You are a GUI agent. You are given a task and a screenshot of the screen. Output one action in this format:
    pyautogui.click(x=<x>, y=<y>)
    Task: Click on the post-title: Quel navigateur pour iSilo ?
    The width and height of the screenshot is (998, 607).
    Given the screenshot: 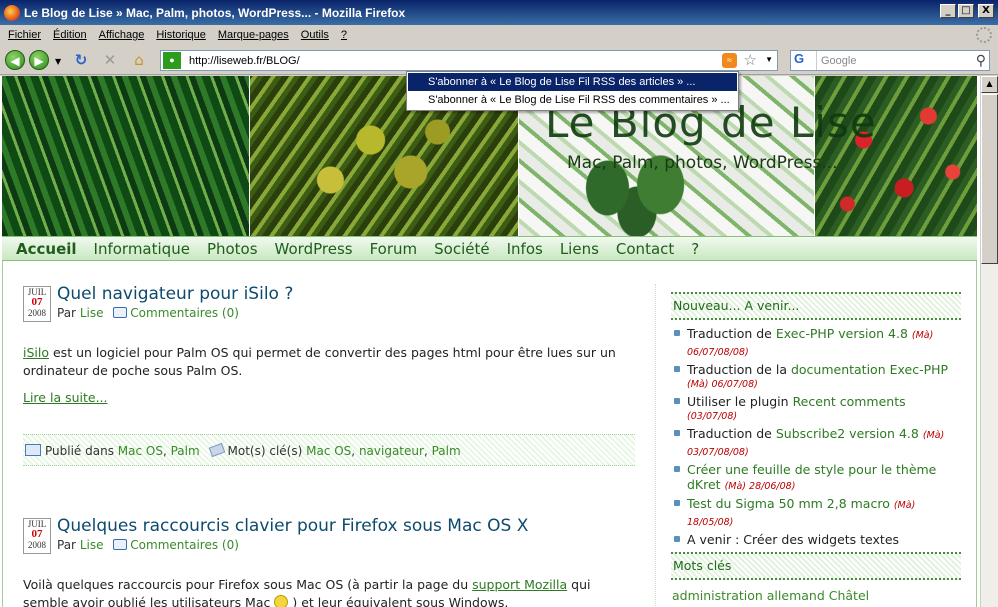 What is the action you would take?
    pyautogui.click(x=175, y=294)
    